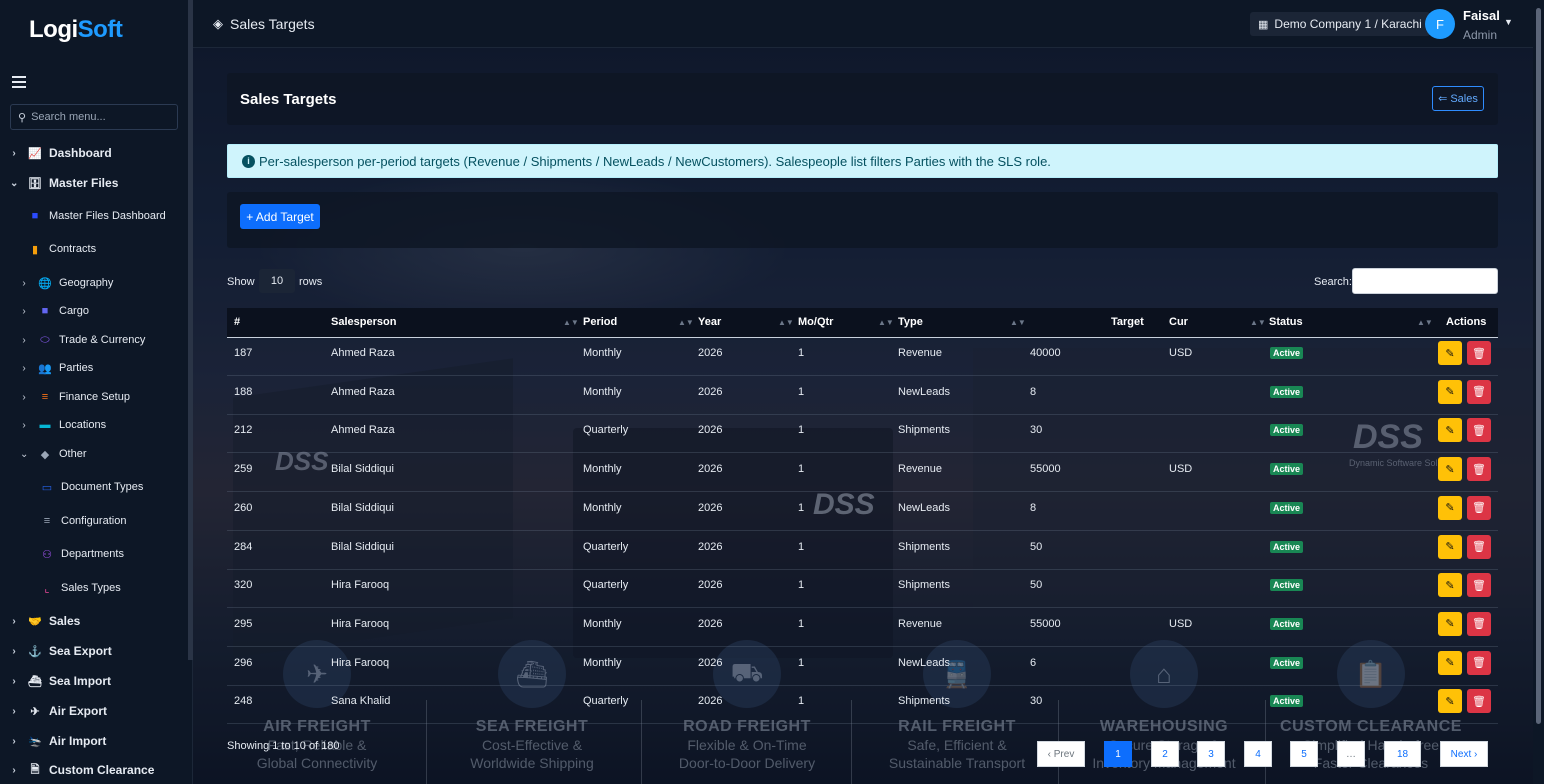 Image resolution: width=1544 pixels, height=784 pixels. Describe the element at coordinates (1165, 754) in the screenshot. I see `page-2-button: 2` at that location.